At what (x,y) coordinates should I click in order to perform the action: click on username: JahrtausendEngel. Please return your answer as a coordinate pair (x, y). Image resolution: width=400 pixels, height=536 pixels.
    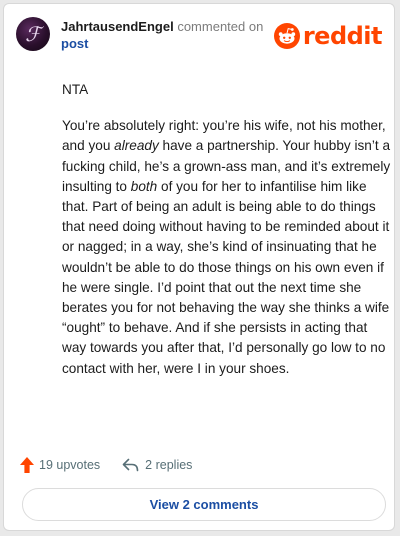
    Looking at the image, I should click on (117, 26).